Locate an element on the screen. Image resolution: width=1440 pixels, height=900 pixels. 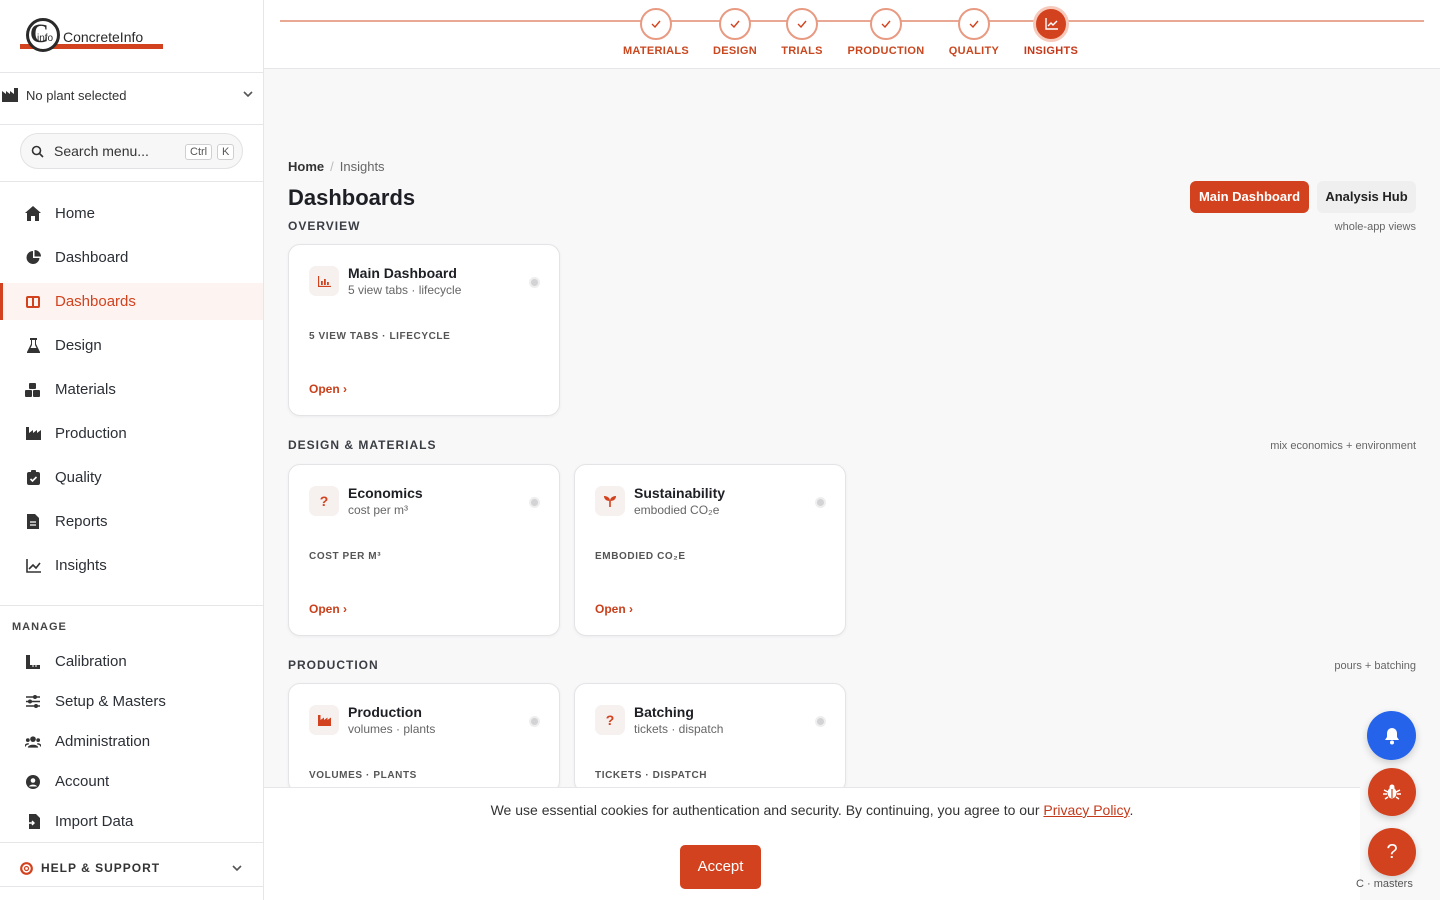
bell-icon is located at coordinates (1391, 735).